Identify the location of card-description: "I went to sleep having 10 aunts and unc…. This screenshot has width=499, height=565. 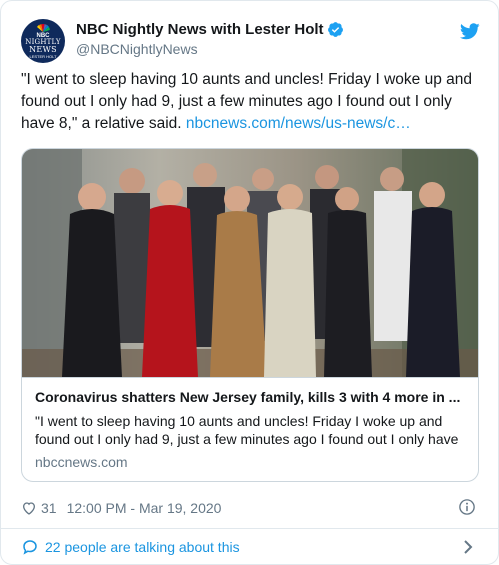
(247, 430).